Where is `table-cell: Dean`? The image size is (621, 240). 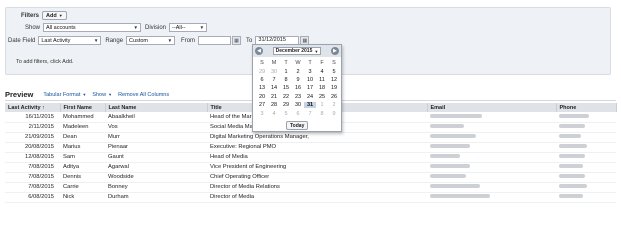
table-cell: Dean is located at coordinates (82, 137).